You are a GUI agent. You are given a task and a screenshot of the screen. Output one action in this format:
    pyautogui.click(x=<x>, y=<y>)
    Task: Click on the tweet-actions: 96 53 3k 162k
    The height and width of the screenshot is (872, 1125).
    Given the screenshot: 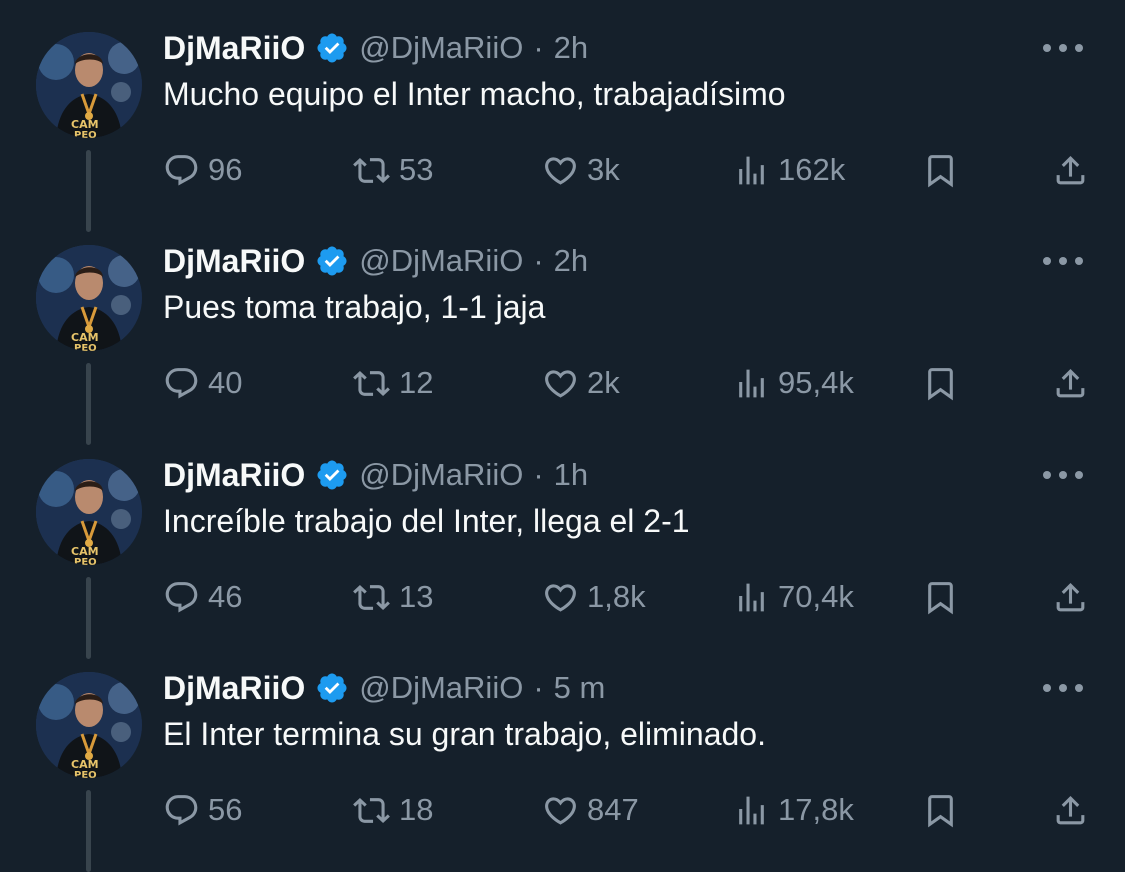 What is the action you would take?
    pyautogui.click(x=562, y=170)
    